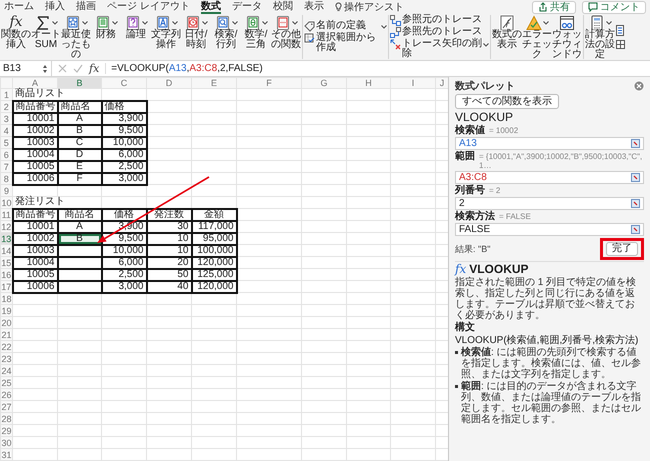 This screenshot has width=650, height=461. What do you see at coordinates (124, 83) in the screenshot?
I see `column-header: C` at bounding box center [124, 83].